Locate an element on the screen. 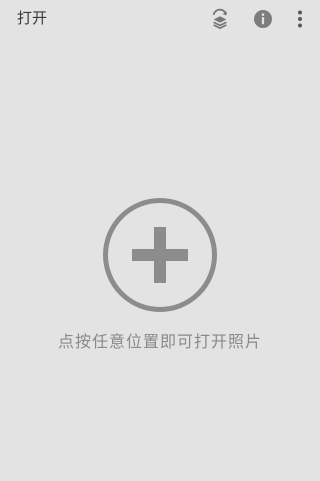 This screenshot has height=481, width=320. info-button is located at coordinates (263, 19).